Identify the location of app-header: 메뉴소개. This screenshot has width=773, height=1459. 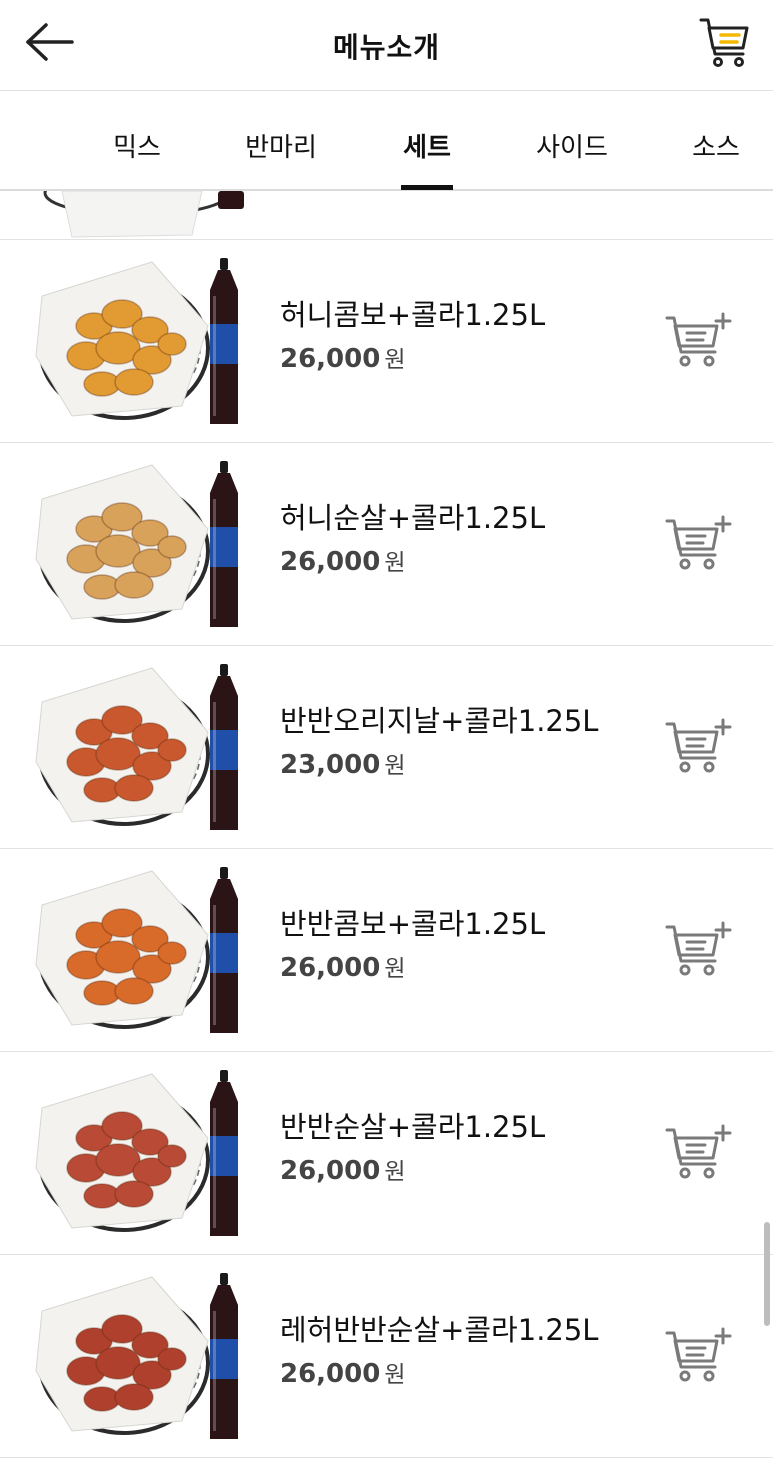
(386, 45).